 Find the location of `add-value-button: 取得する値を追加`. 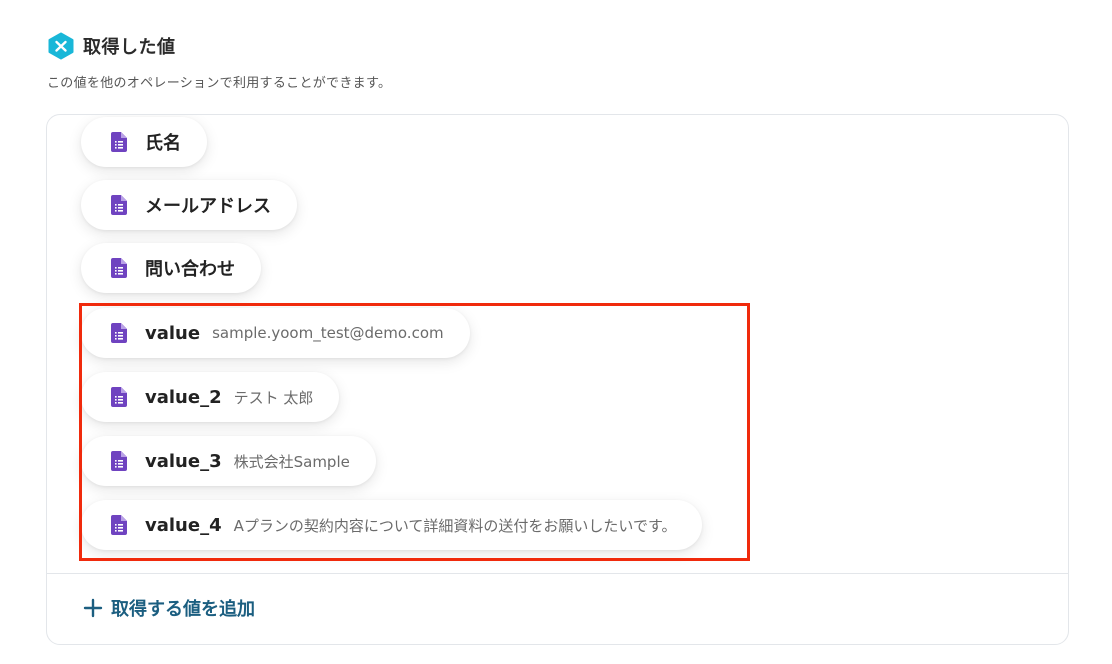

add-value-button: 取得する値を追加 is located at coordinates (169, 608).